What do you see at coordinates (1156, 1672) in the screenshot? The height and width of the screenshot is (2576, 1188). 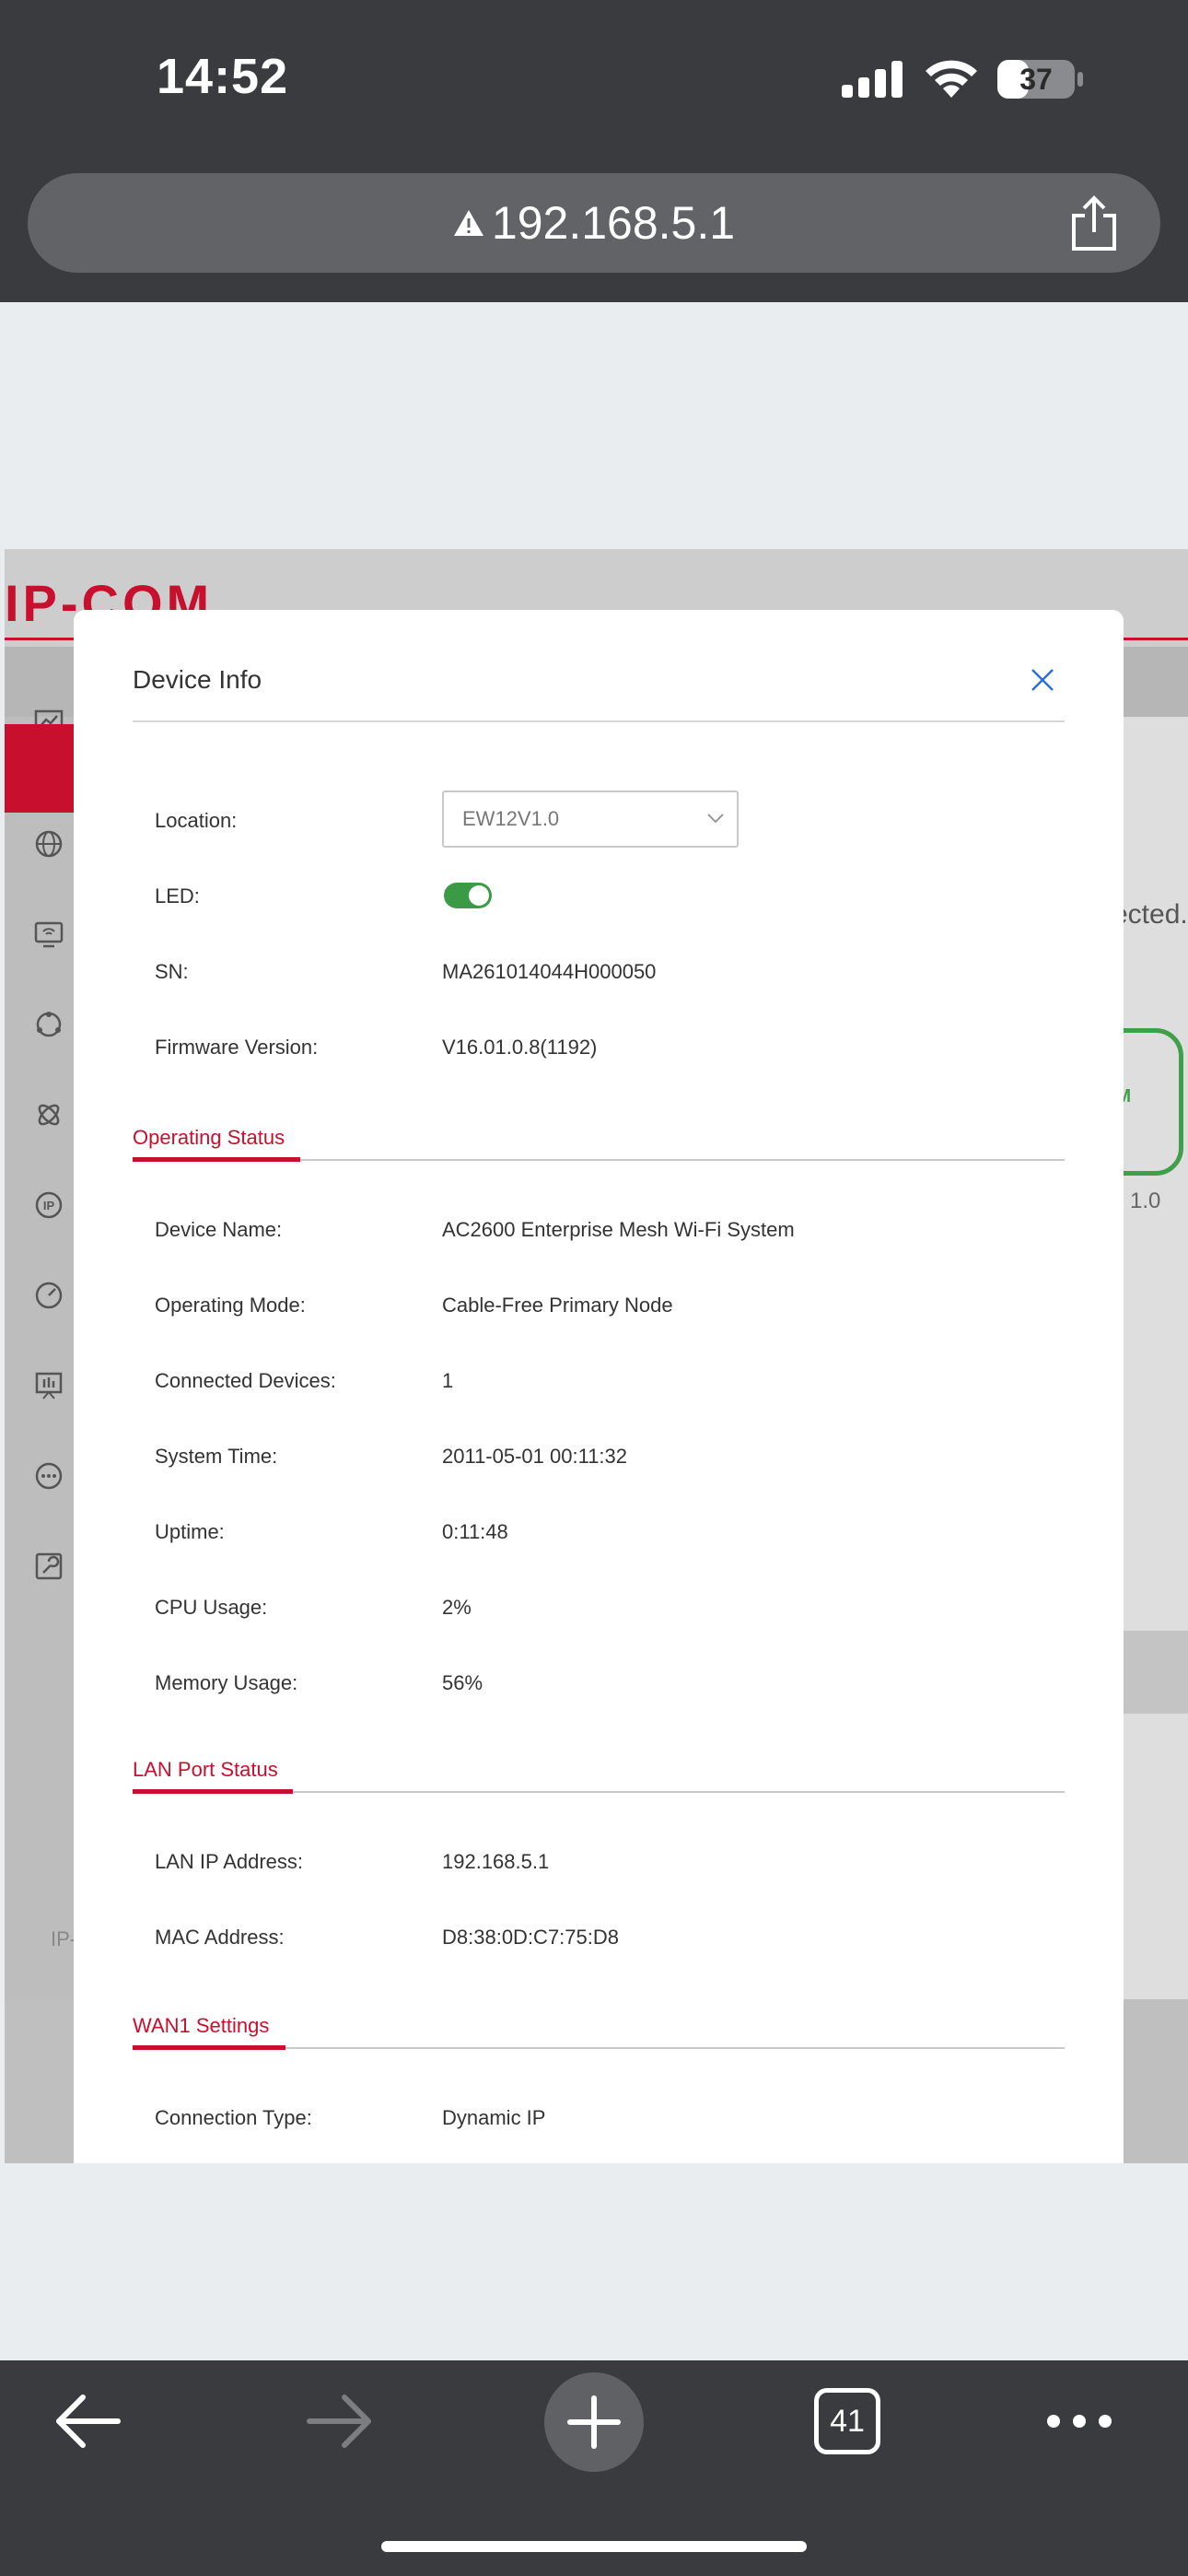 I see `background-table-header` at bounding box center [1156, 1672].